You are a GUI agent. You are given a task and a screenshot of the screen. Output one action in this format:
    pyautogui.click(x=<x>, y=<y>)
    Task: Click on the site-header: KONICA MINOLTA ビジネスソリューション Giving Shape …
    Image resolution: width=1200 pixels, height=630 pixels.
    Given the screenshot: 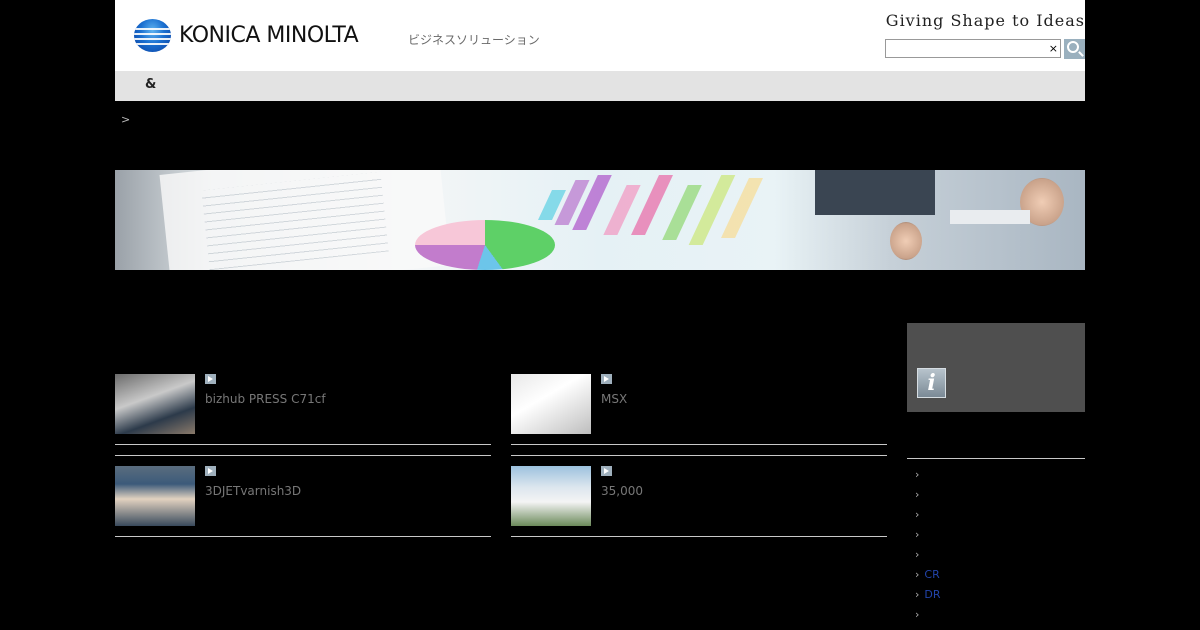 What is the action you would take?
    pyautogui.click(x=600, y=35)
    